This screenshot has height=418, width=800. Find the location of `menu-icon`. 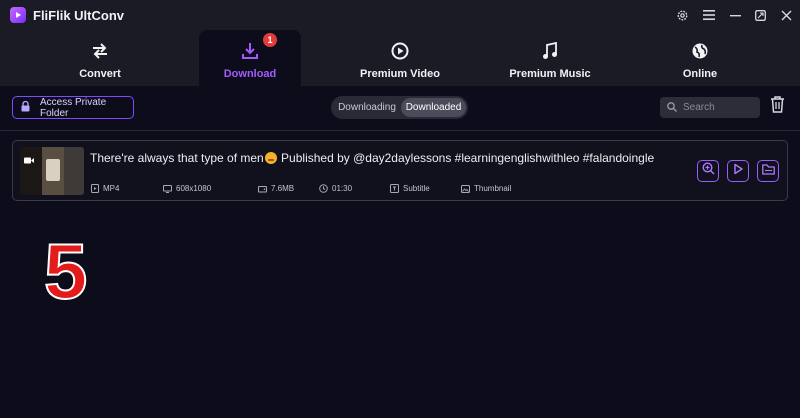

menu-icon is located at coordinates (709, 15).